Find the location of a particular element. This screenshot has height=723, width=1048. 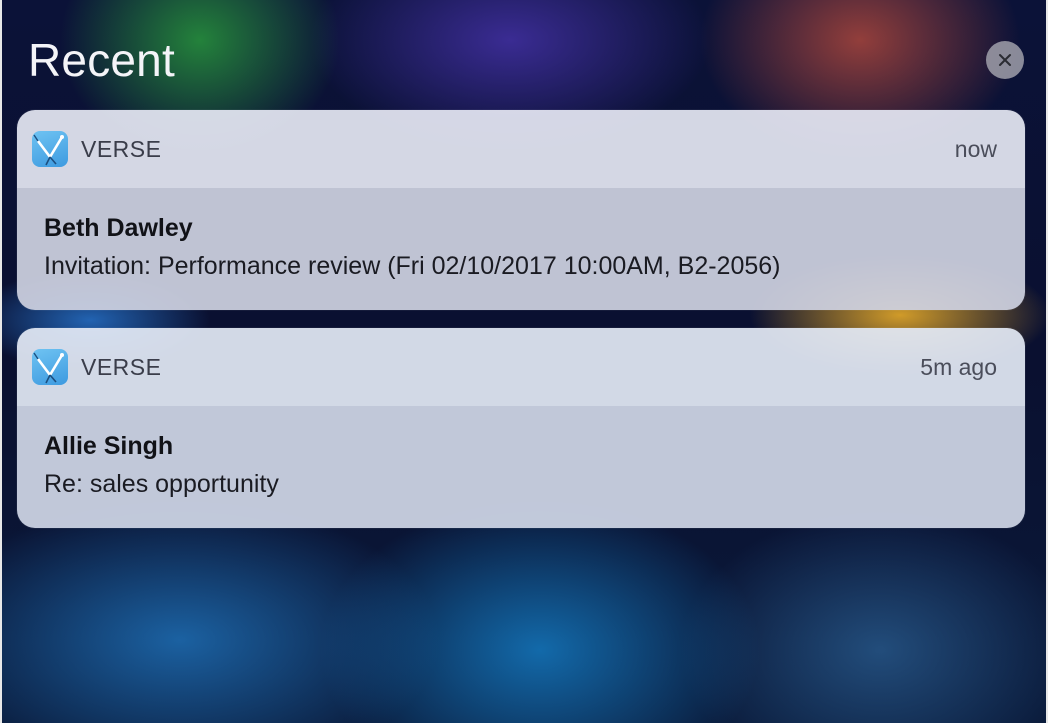

notification-sender: Allie Singh is located at coordinates (109, 446).